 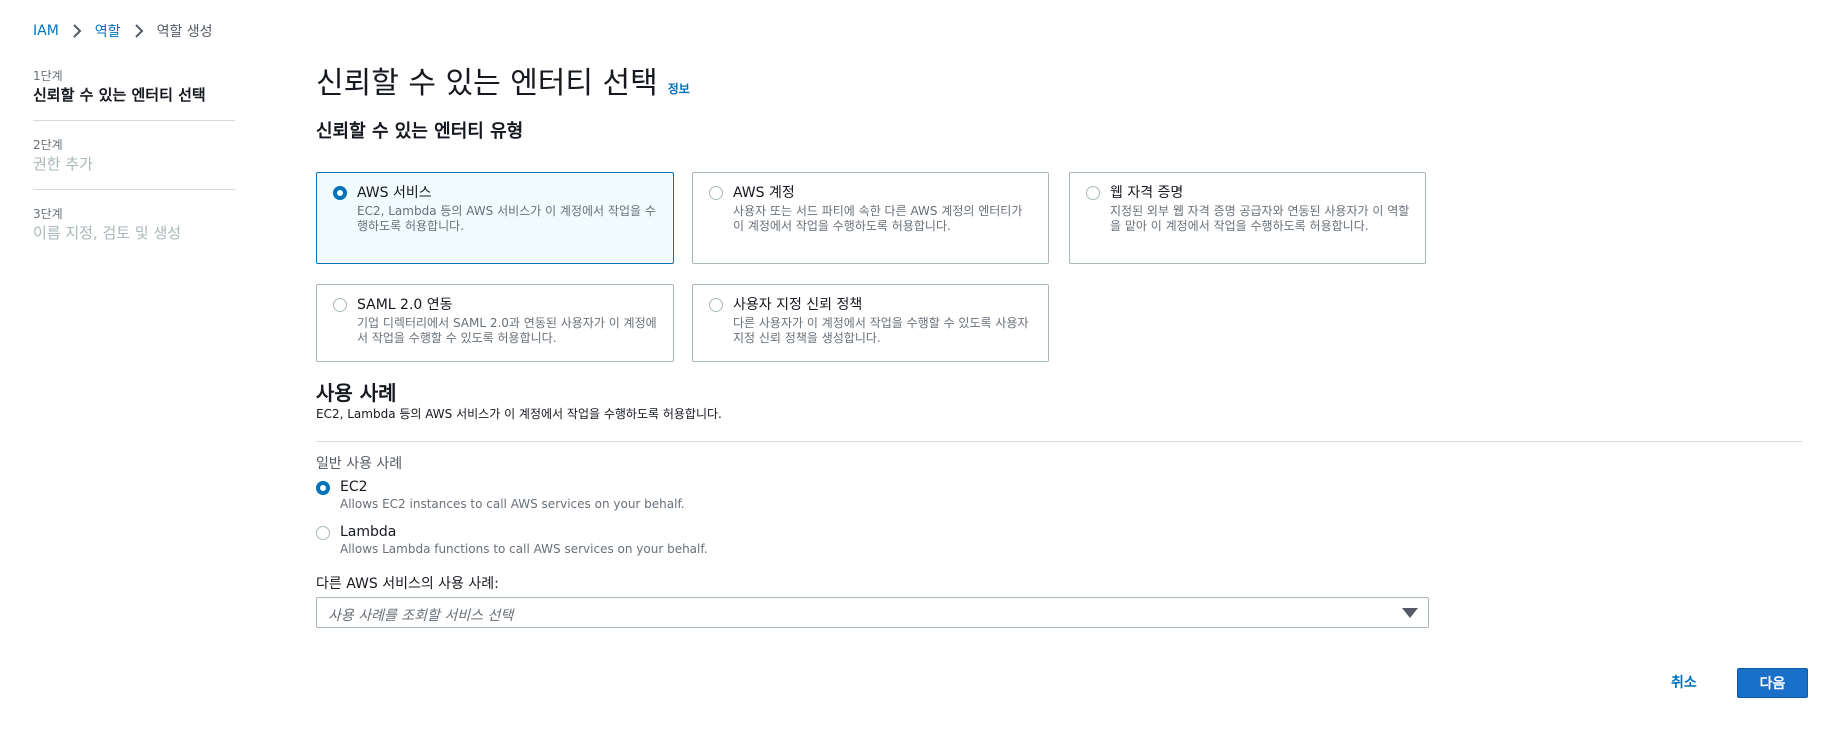 What do you see at coordinates (798, 305) in the screenshot?
I see `tile-title: 사용자 지정 신뢰 정책` at bounding box center [798, 305].